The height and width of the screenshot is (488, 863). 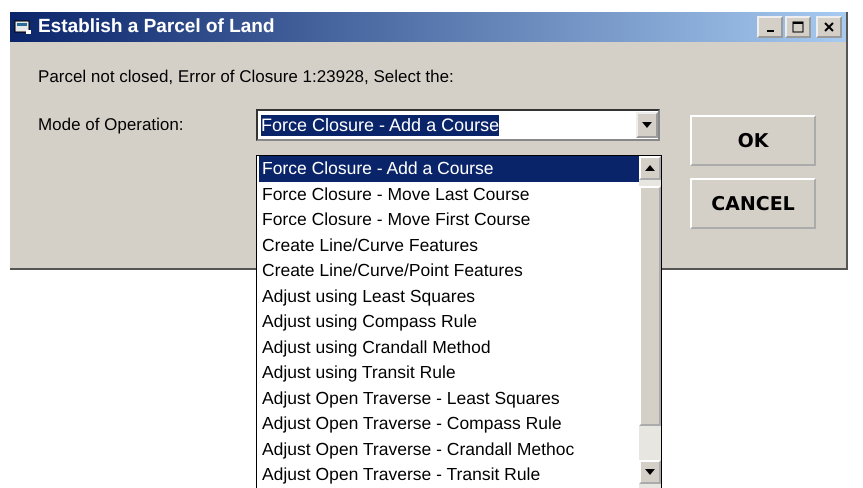 What do you see at coordinates (449, 245) in the screenshot?
I see `dropdown-option: Create Line/Curve Features` at bounding box center [449, 245].